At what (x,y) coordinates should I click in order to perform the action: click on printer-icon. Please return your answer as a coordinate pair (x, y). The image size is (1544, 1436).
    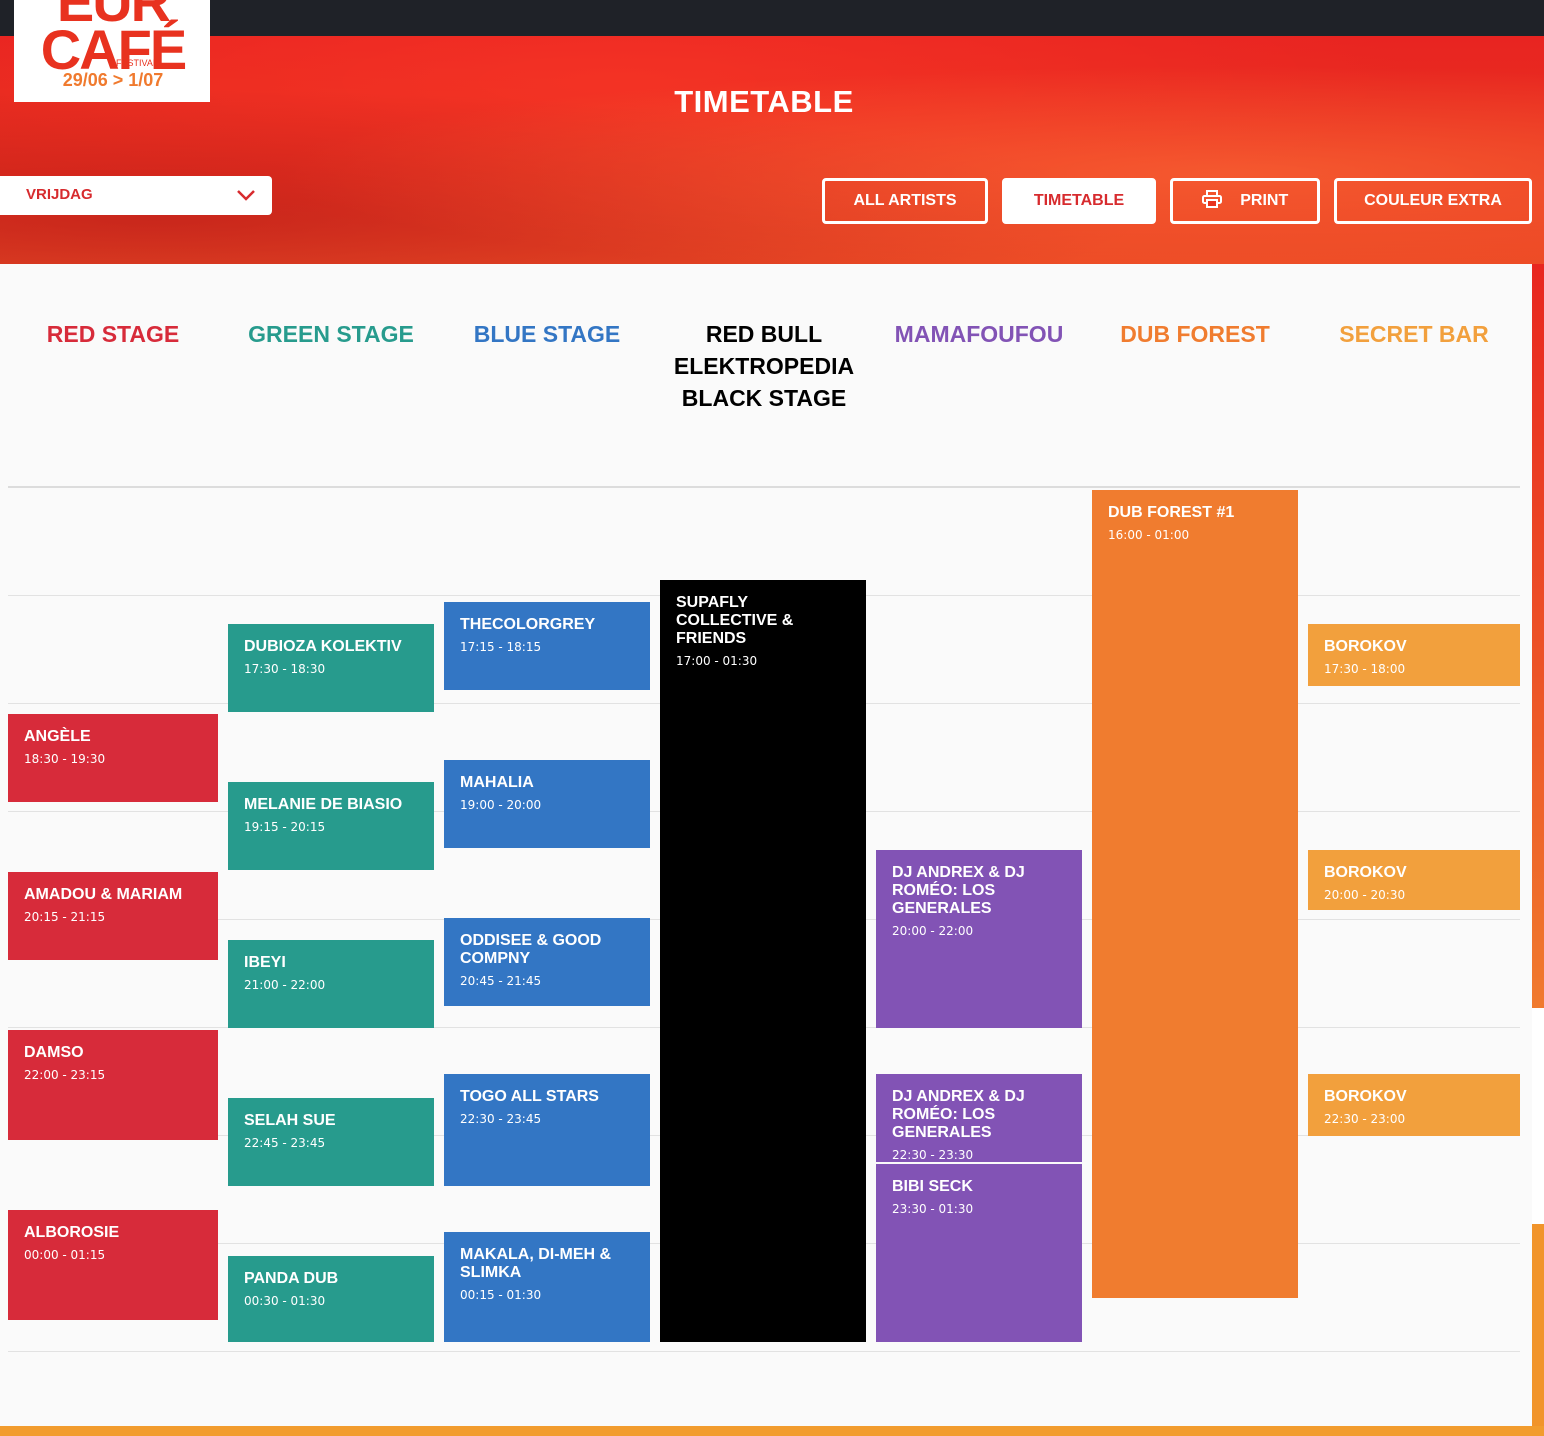
    Looking at the image, I should click on (1211, 198).